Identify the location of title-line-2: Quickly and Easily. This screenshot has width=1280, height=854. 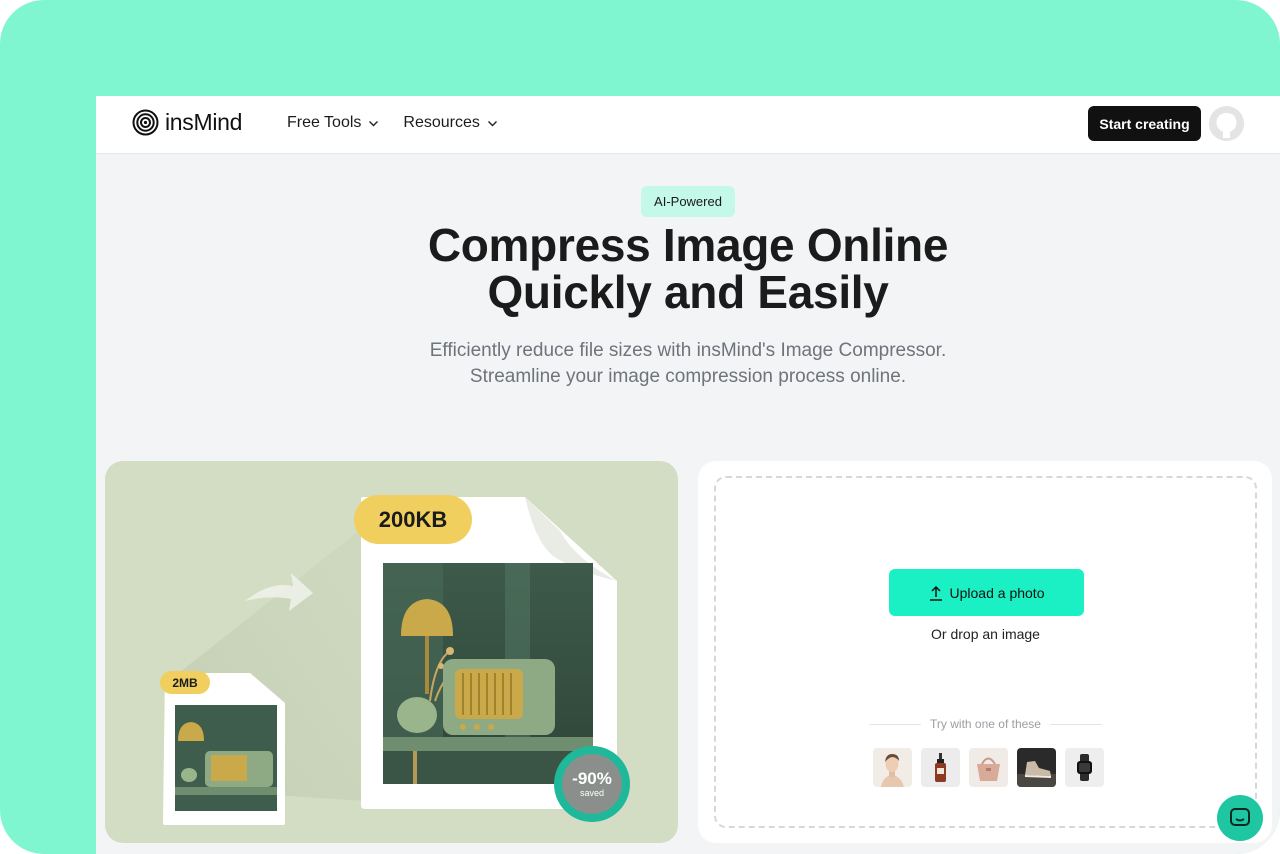
(688, 292).